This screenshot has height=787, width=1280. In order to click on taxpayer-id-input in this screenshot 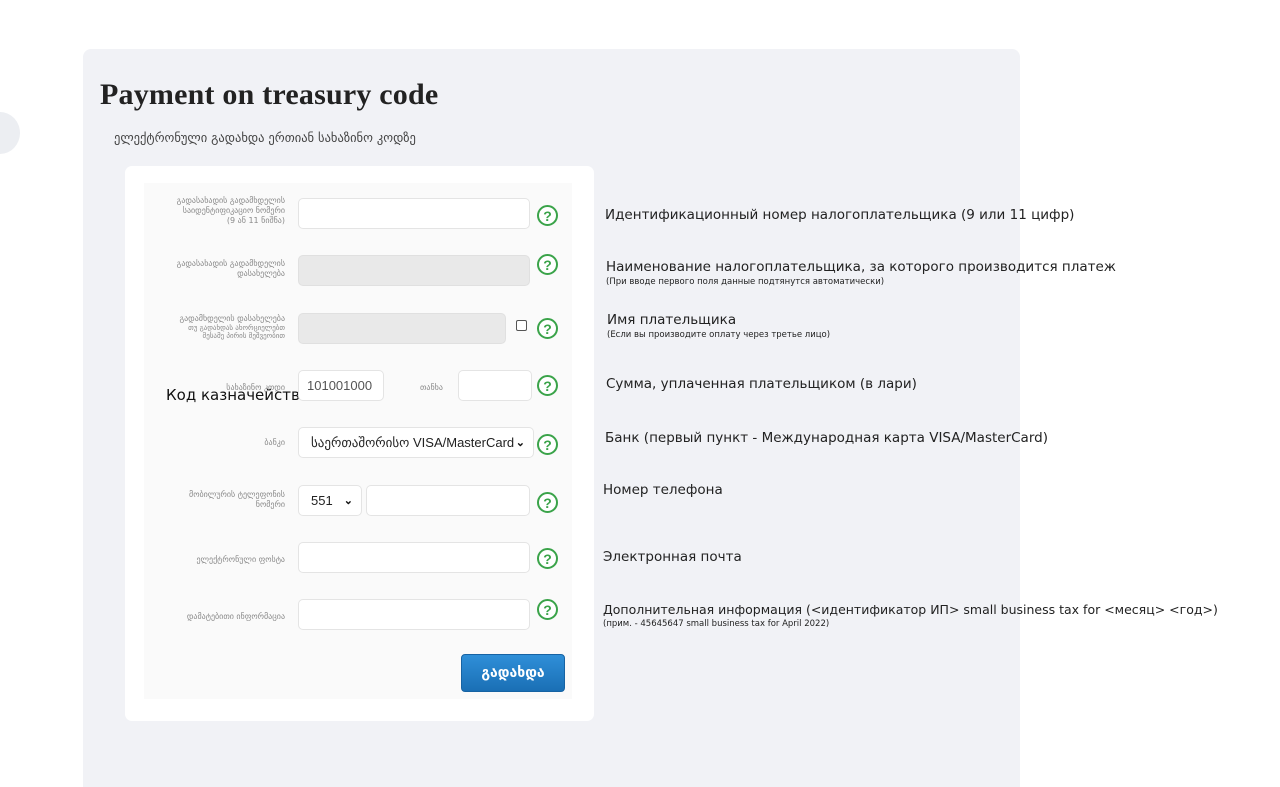, I will do `click(414, 213)`.